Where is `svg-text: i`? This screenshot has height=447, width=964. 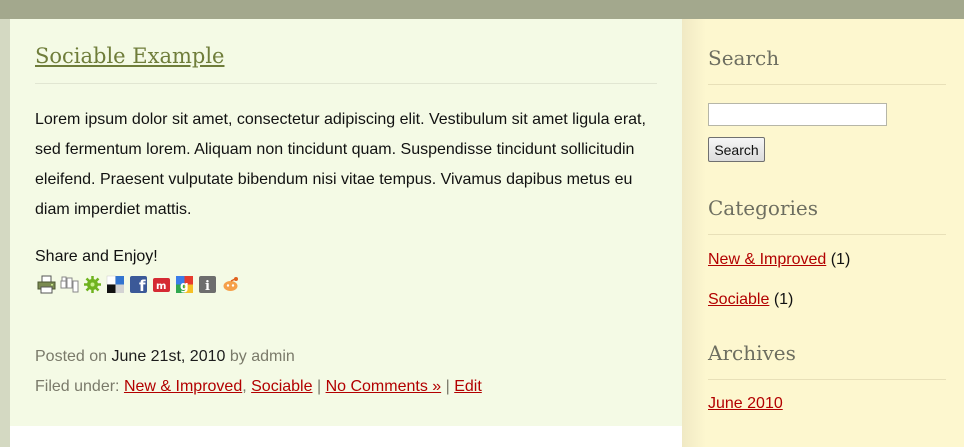
svg-text: i is located at coordinates (207, 286).